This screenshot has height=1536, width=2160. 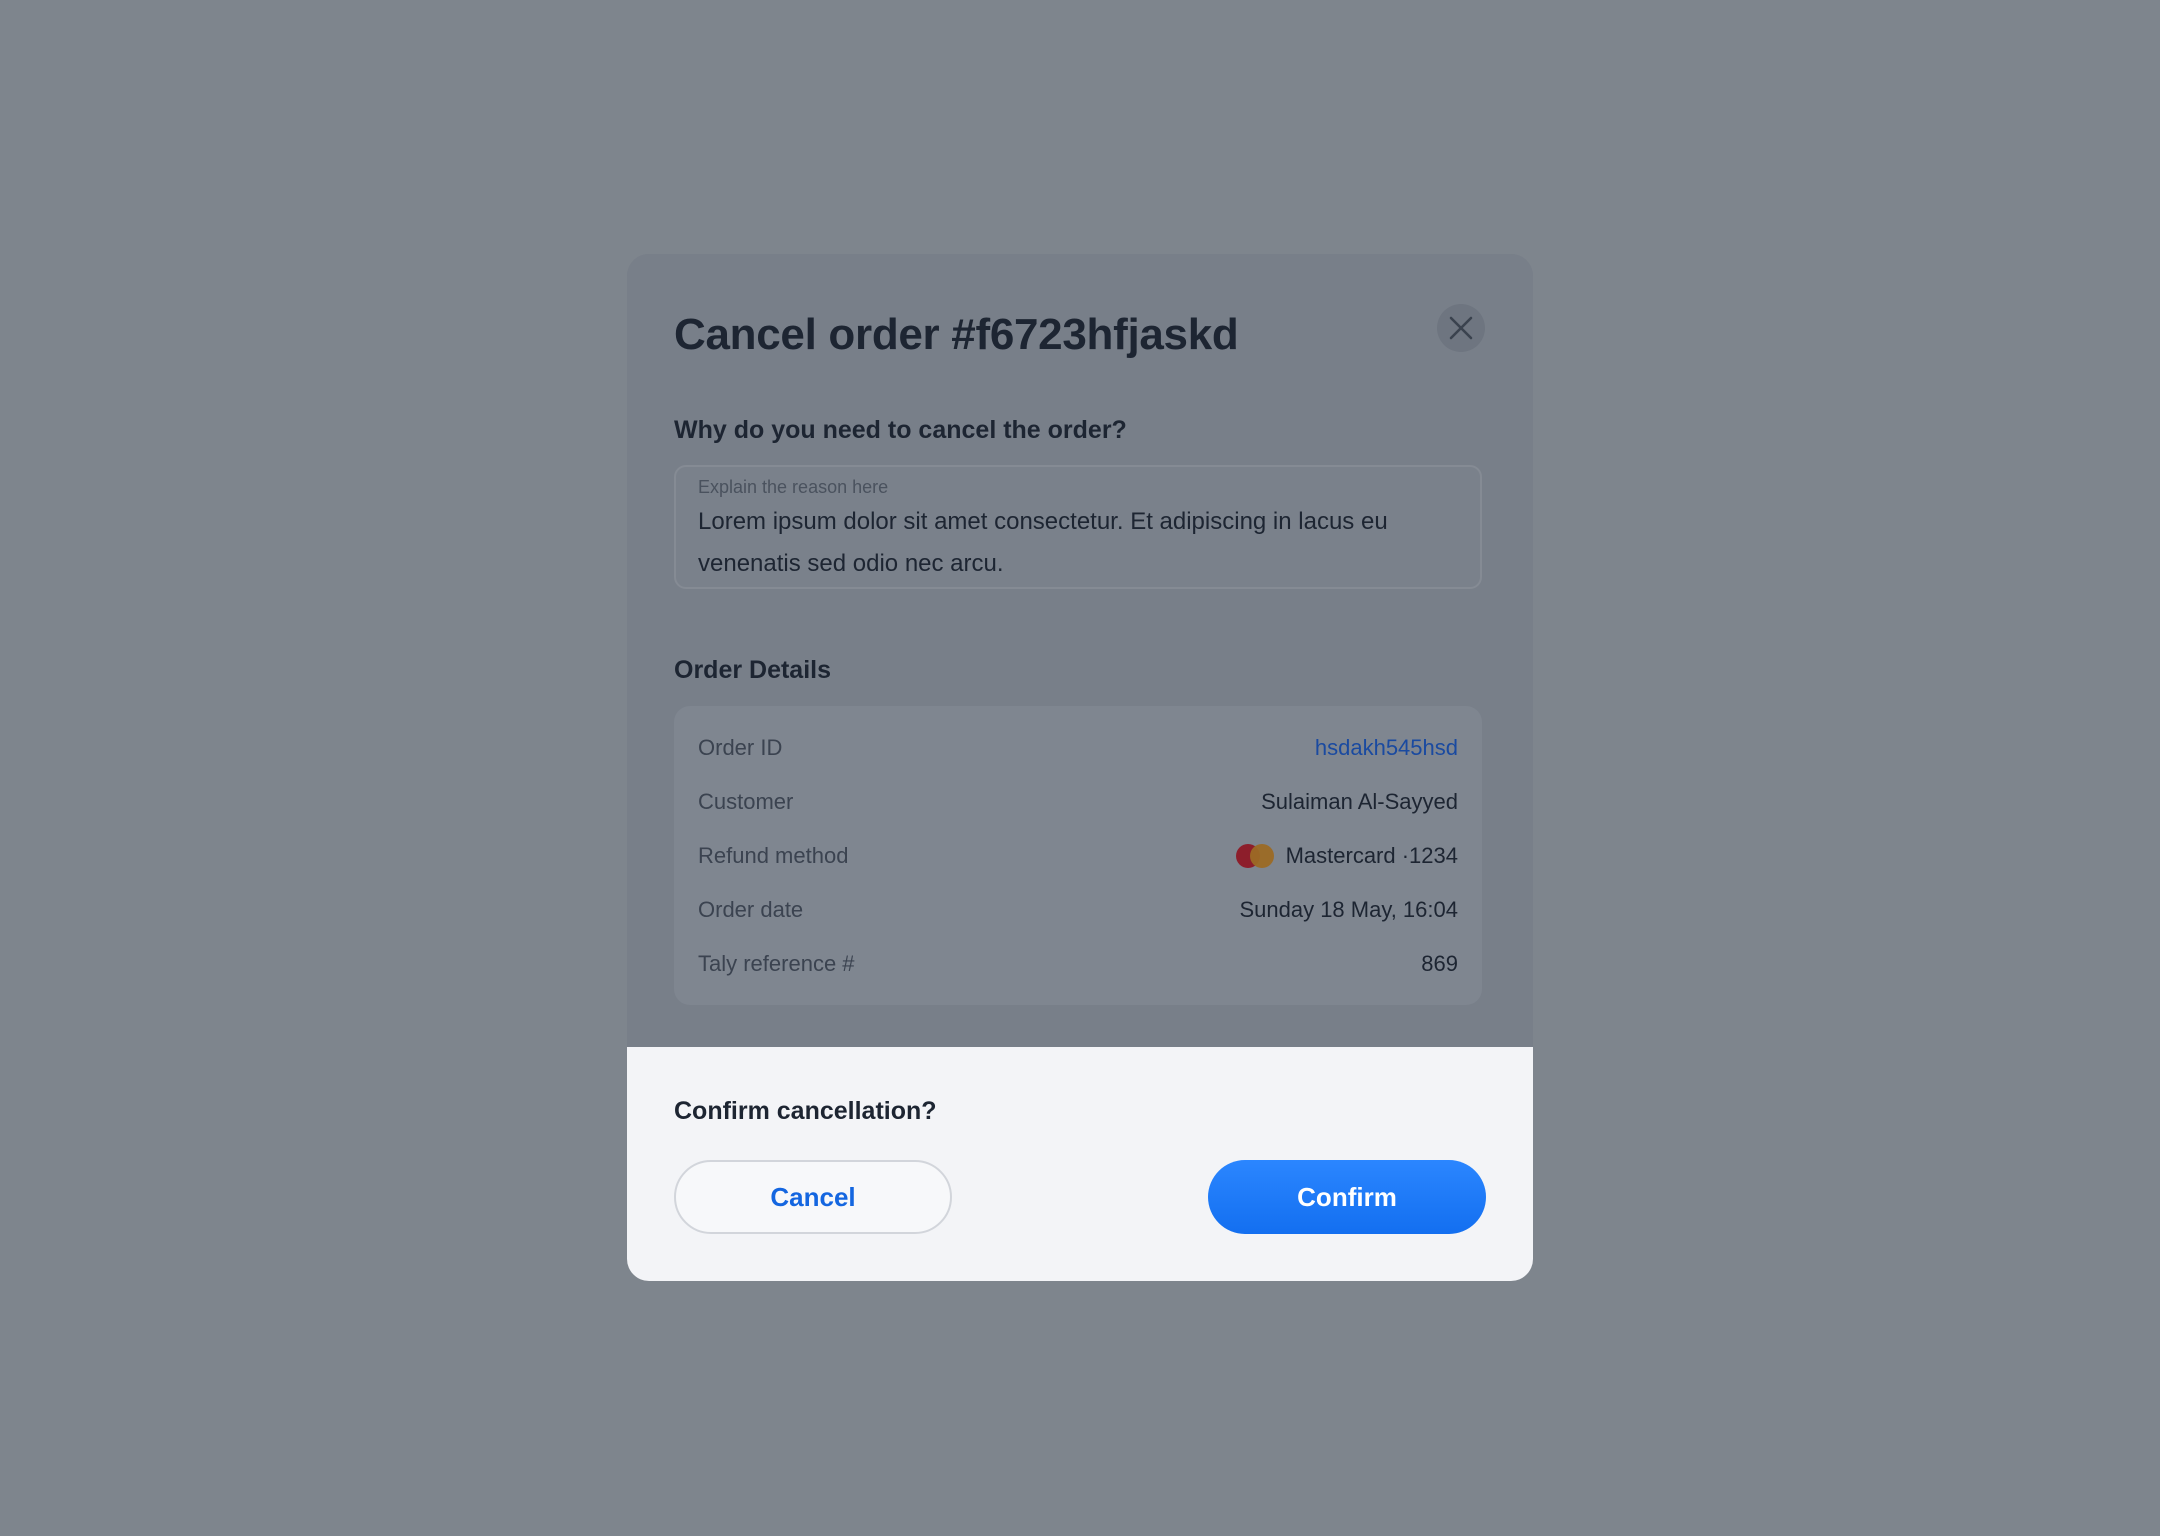 I want to click on close-button, so click(x=1461, y=328).